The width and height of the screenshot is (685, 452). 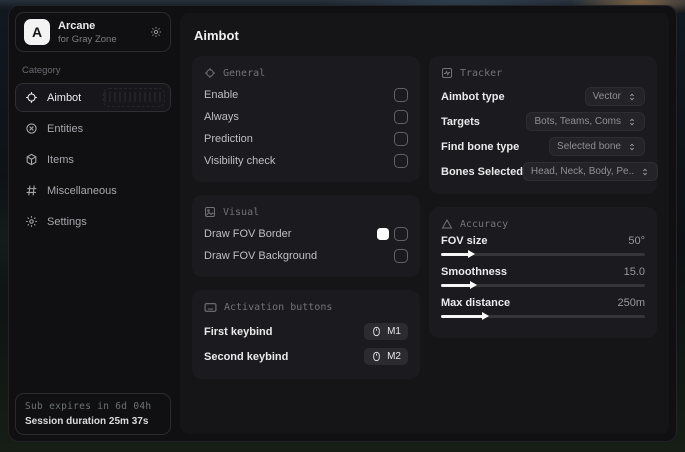 I want to click on max-distance-slider, so click(x=543, y=316).